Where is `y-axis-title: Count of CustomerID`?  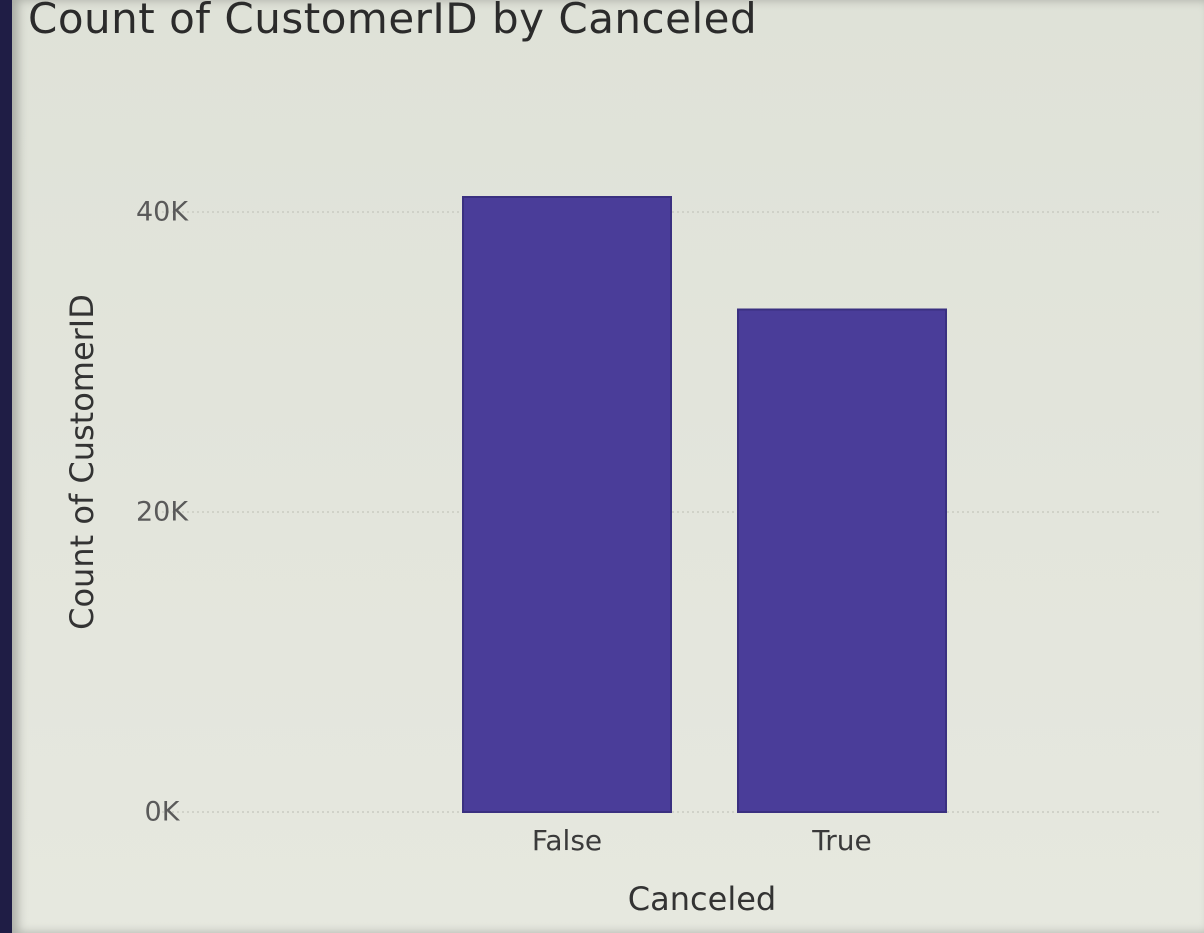 y-axis-title: Count of CustomerID is located at coordinates (82, 462).